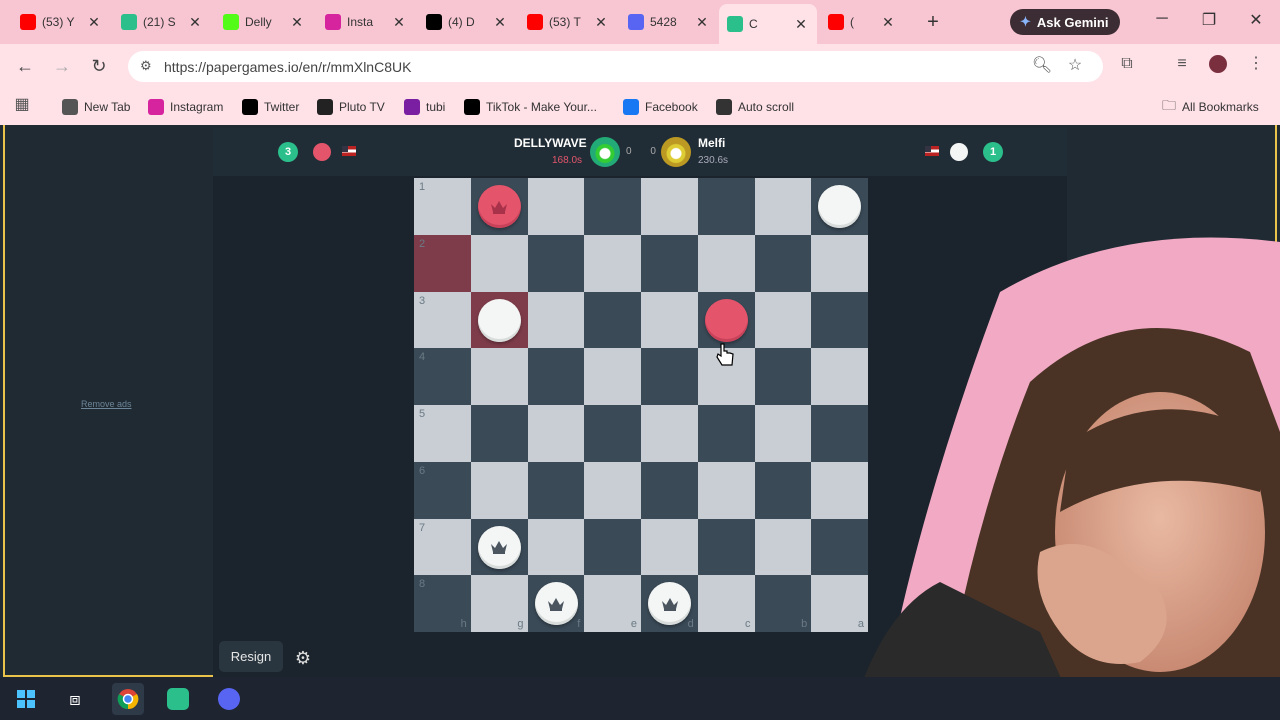 This screenshot has width=1280, height=720. Describe the element at coordinates (148, 66) in the screenshot. I see `site-info-icon: ⚙` at that location.